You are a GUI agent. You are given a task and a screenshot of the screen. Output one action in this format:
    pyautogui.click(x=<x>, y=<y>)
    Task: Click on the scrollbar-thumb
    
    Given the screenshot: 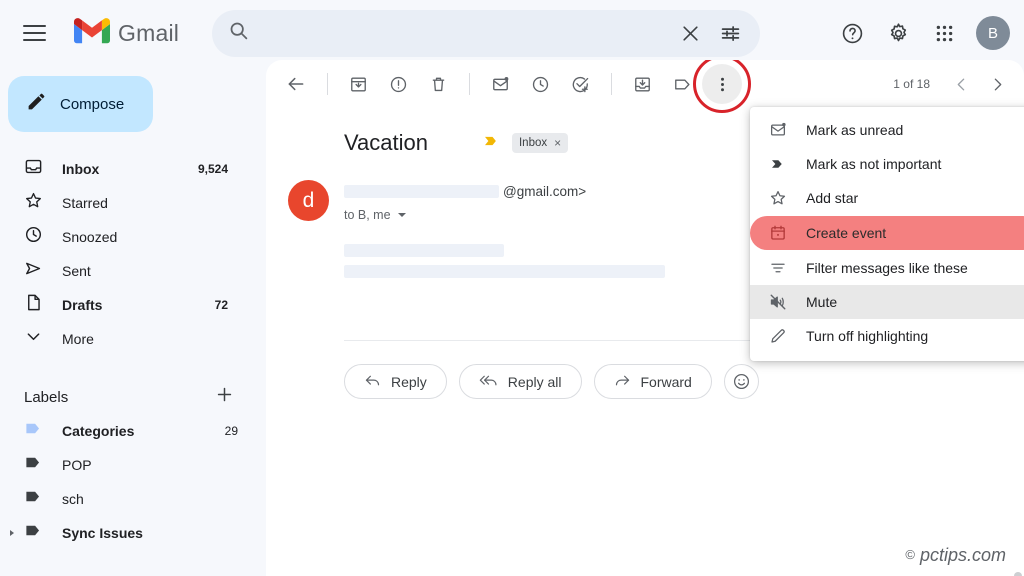 What is the action you would take?
    pyautogui.click(x=1018, y=574)
    